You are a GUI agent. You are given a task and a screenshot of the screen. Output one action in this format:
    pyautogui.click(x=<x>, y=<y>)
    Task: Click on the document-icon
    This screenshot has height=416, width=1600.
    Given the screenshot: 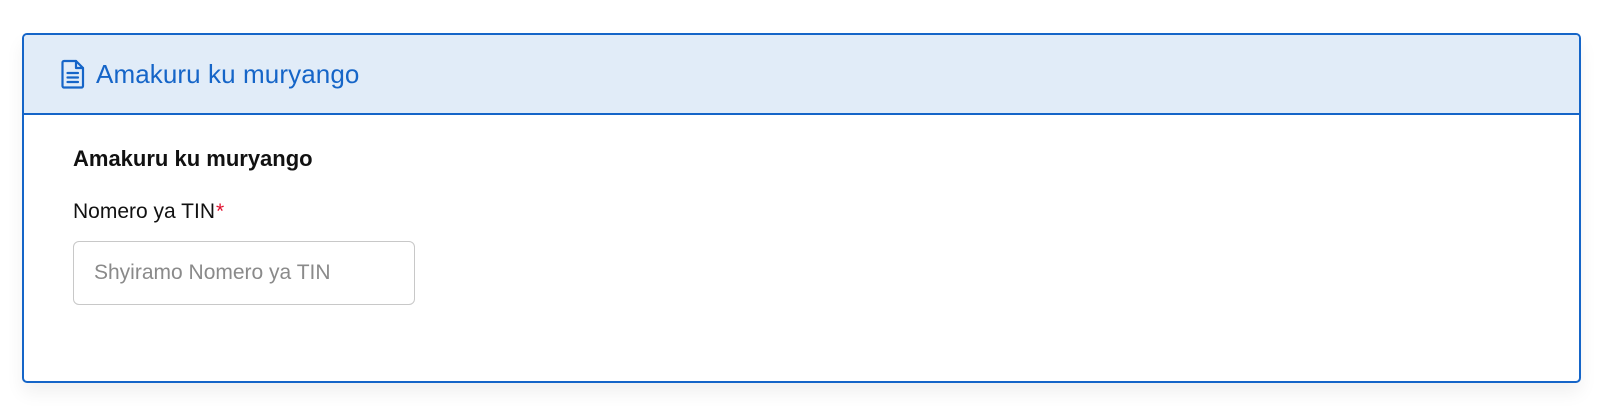 What is the action you would take?
    pyautogui.click(x=73, y=74)
    